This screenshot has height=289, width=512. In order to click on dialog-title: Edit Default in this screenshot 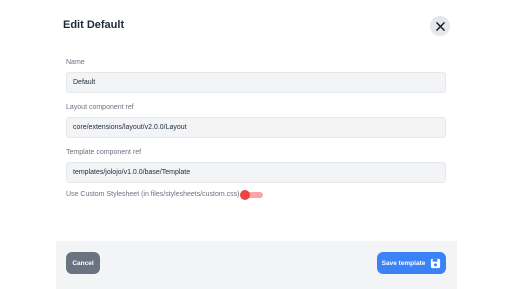, I will do `click(94, 25)`.